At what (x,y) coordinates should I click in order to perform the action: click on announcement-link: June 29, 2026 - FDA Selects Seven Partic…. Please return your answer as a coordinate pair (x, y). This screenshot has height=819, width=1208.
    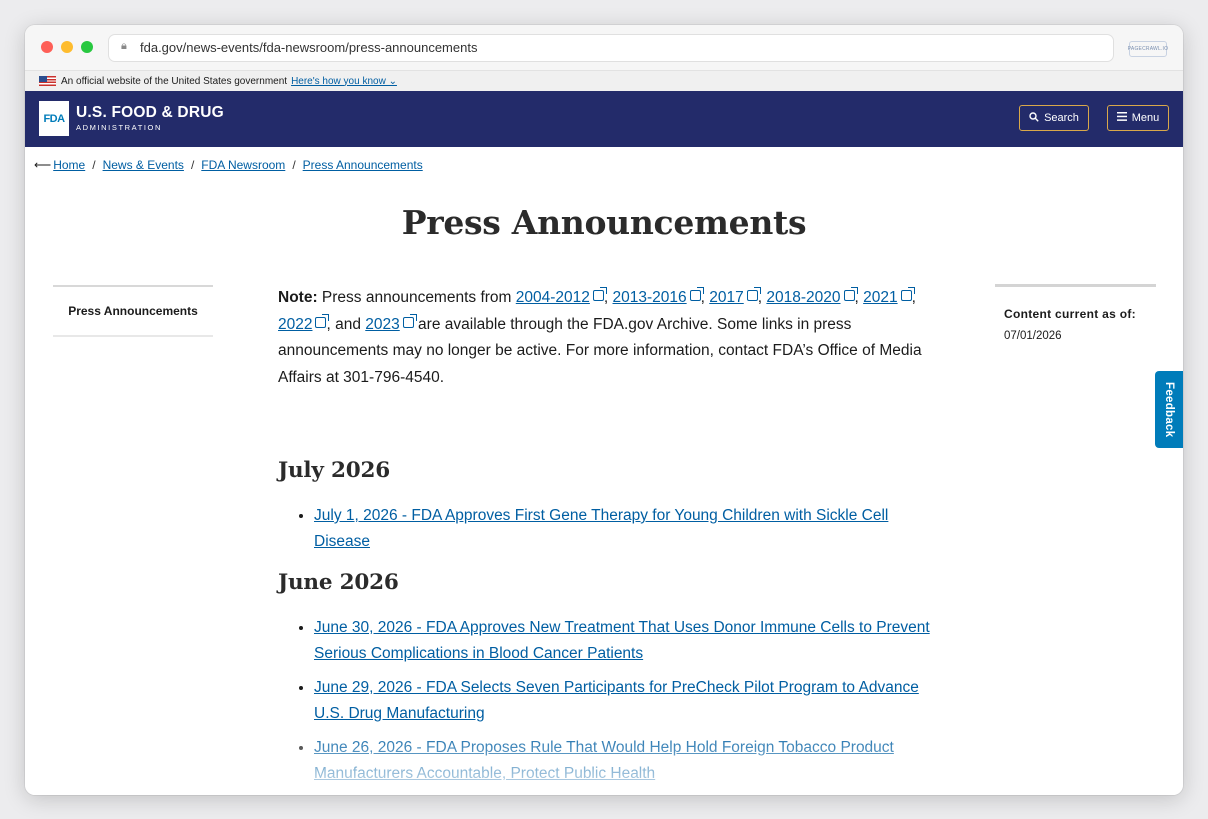
    Looking at the image, I should click on (616, 700).